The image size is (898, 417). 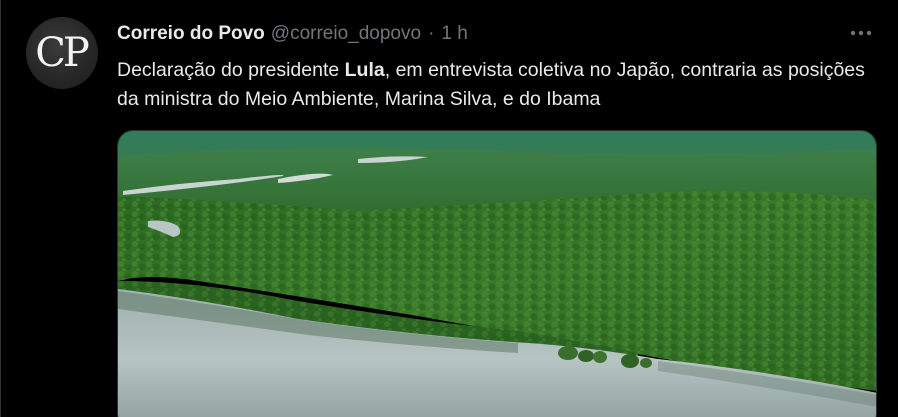 I want to click on more-horizontal-icon, so click(x=861, y=33).